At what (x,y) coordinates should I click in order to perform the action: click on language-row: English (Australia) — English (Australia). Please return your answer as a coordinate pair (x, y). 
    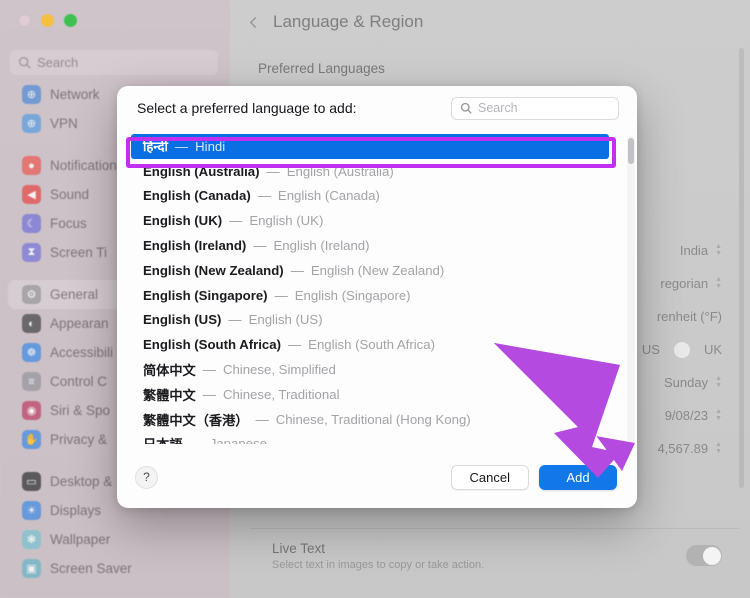
    Looking at the image, I should click on (377, 171).